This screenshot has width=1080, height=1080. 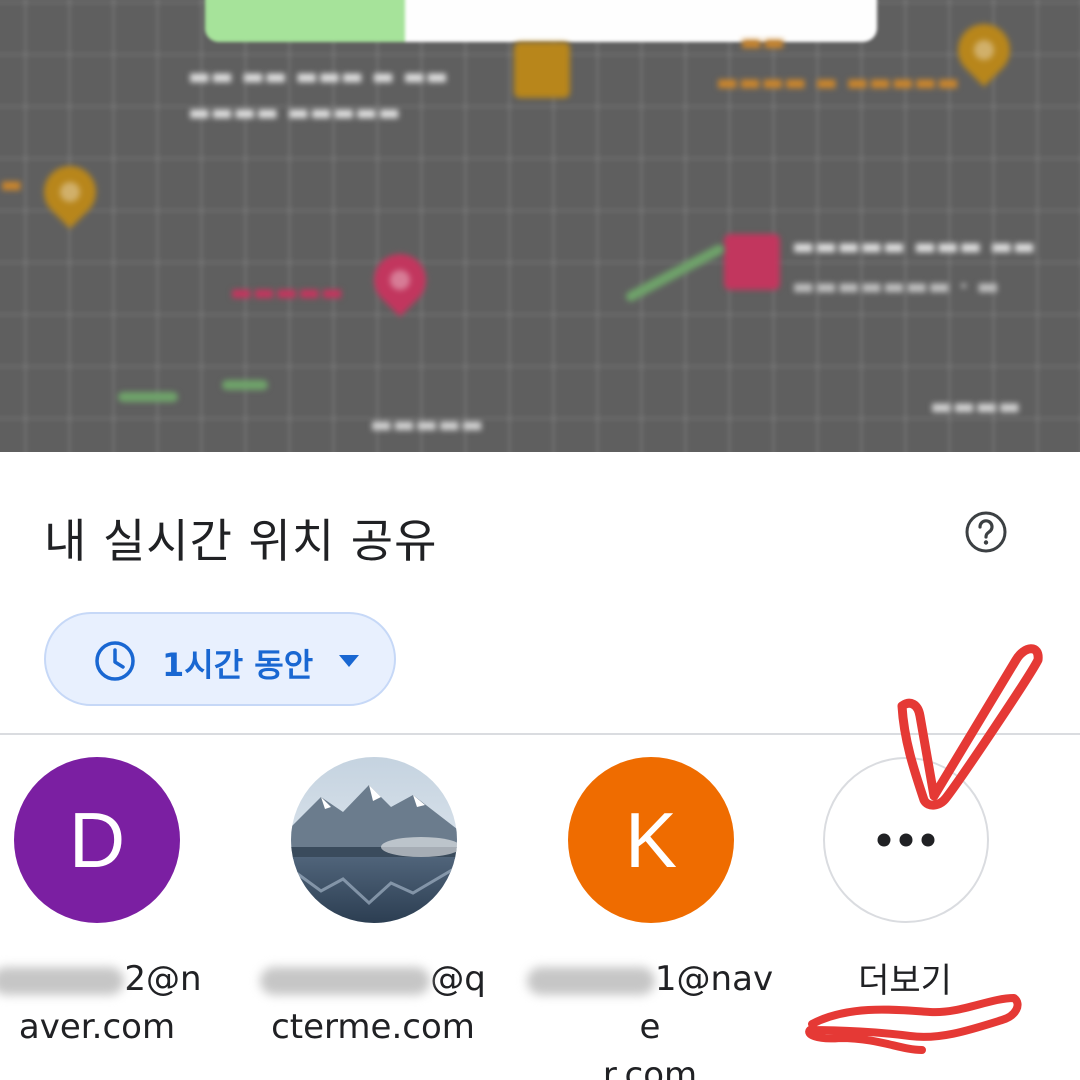 I want to click on map-hotel-marker, so click(x=752, y=262).